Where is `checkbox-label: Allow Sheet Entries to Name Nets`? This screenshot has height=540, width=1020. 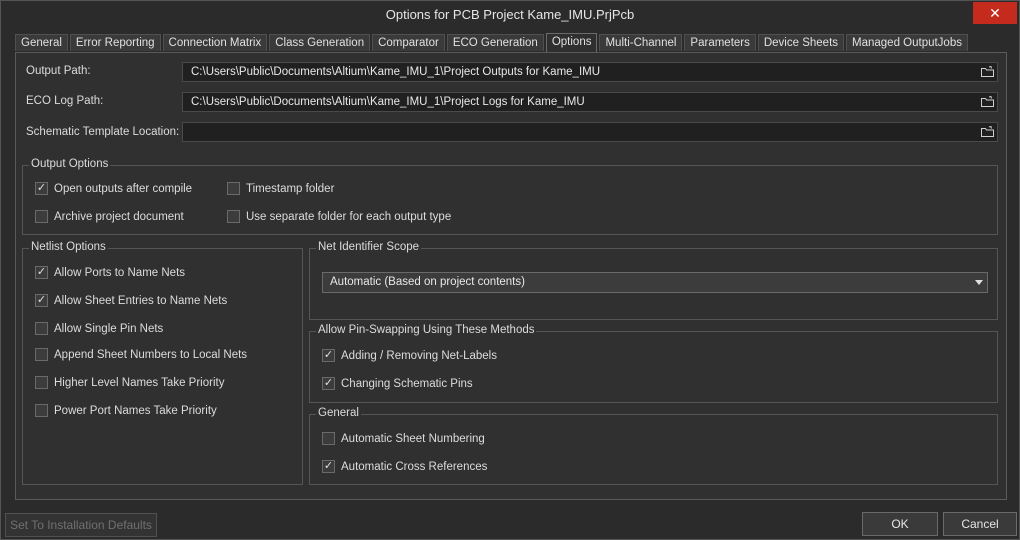
checkbox-label: Allow Sheet Entries to Name Nets is located at coordinates (141, 300).